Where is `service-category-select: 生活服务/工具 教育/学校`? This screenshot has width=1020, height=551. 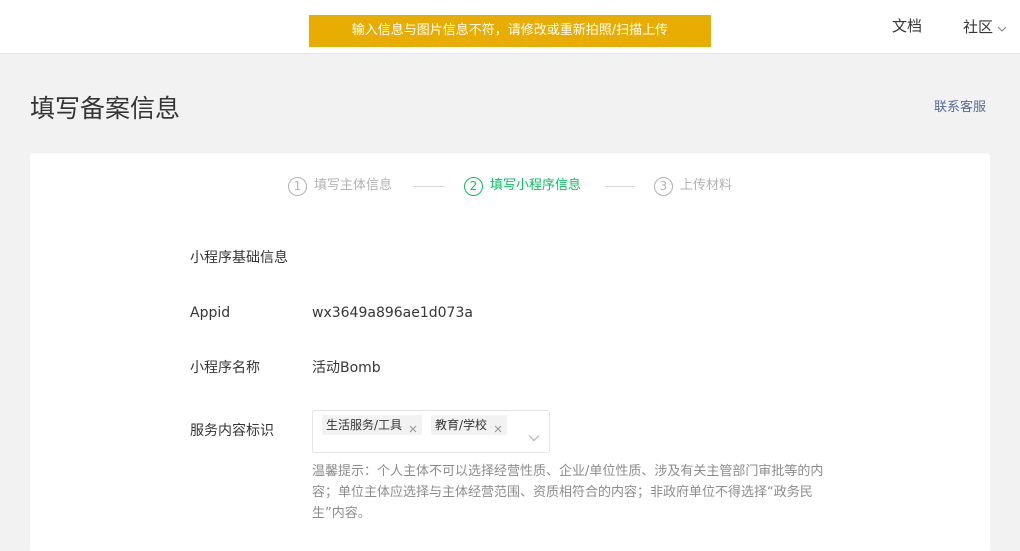 service-category-select: 生活服务/工具 教育/学校 is located at coordinates (431, 431).